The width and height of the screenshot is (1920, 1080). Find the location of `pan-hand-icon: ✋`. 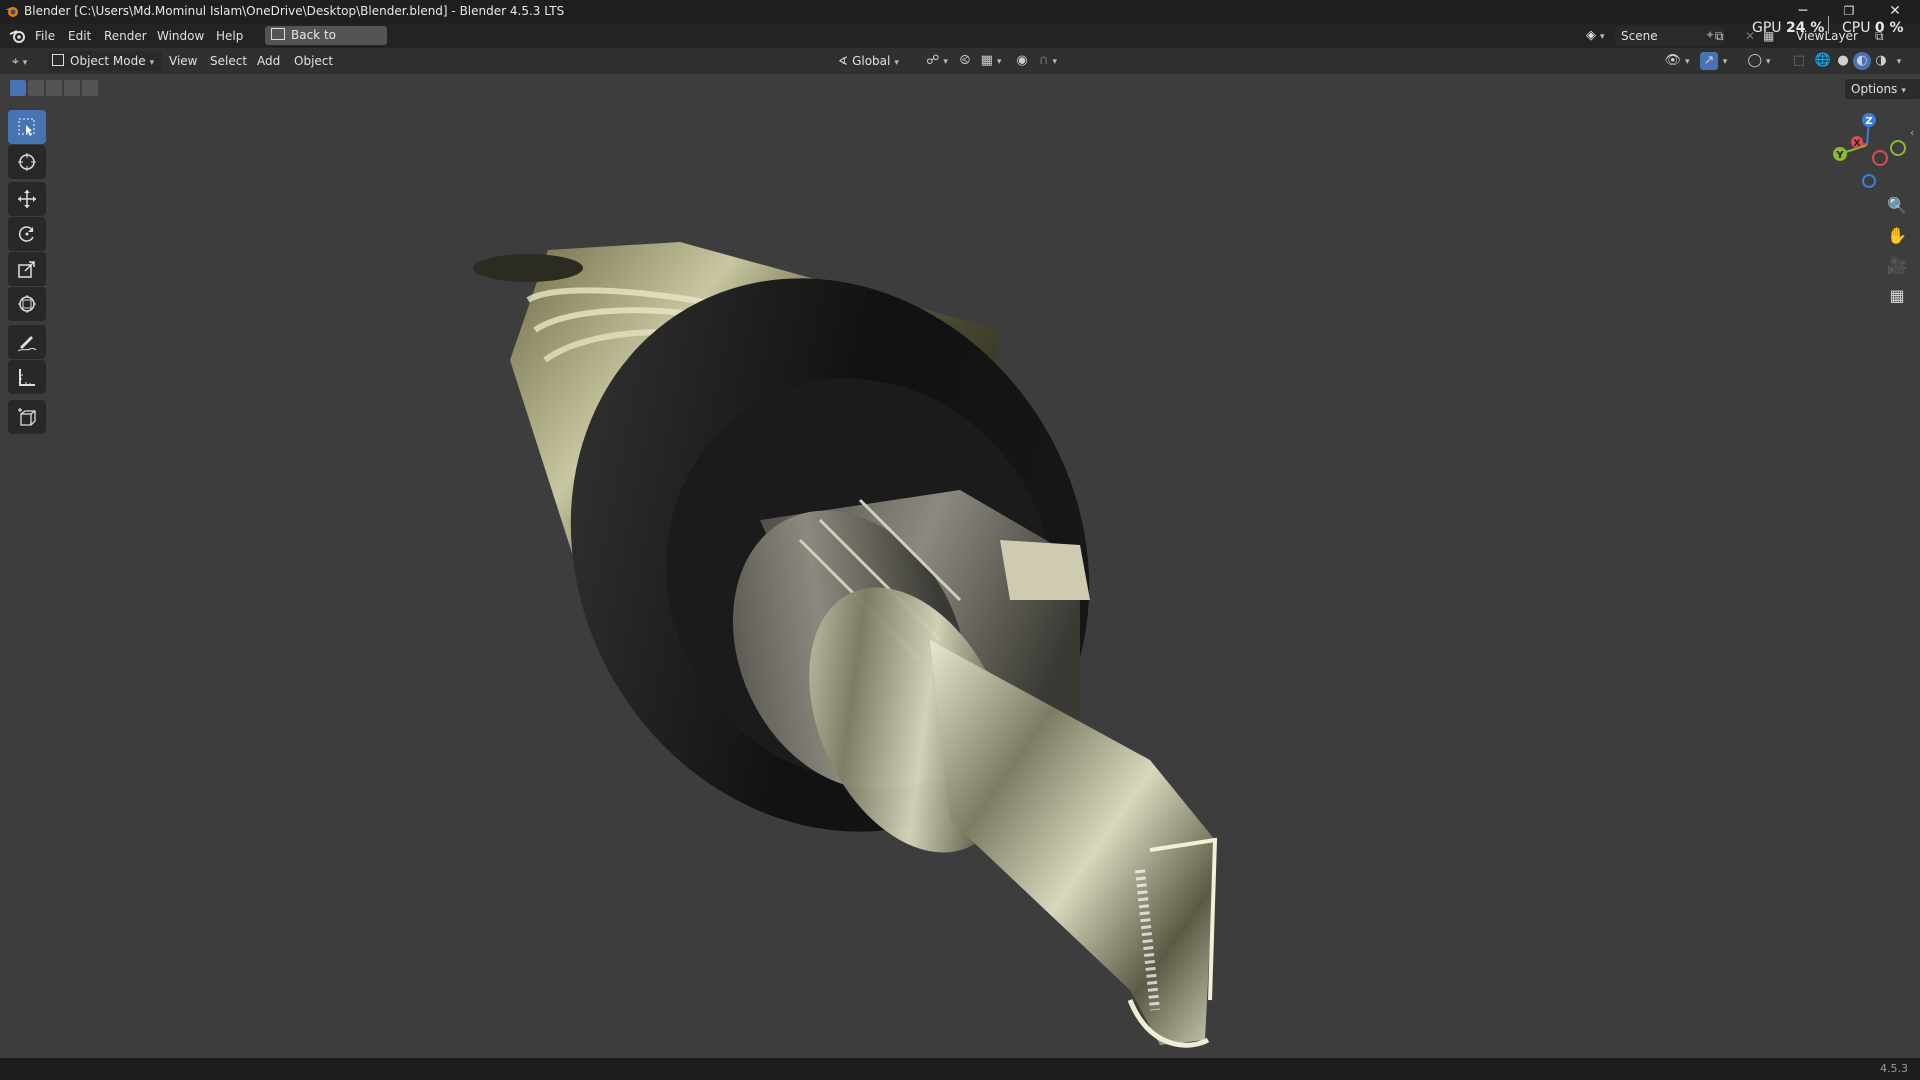

pan-hand-icon: ✋ is located at coordinates (1897, 236).